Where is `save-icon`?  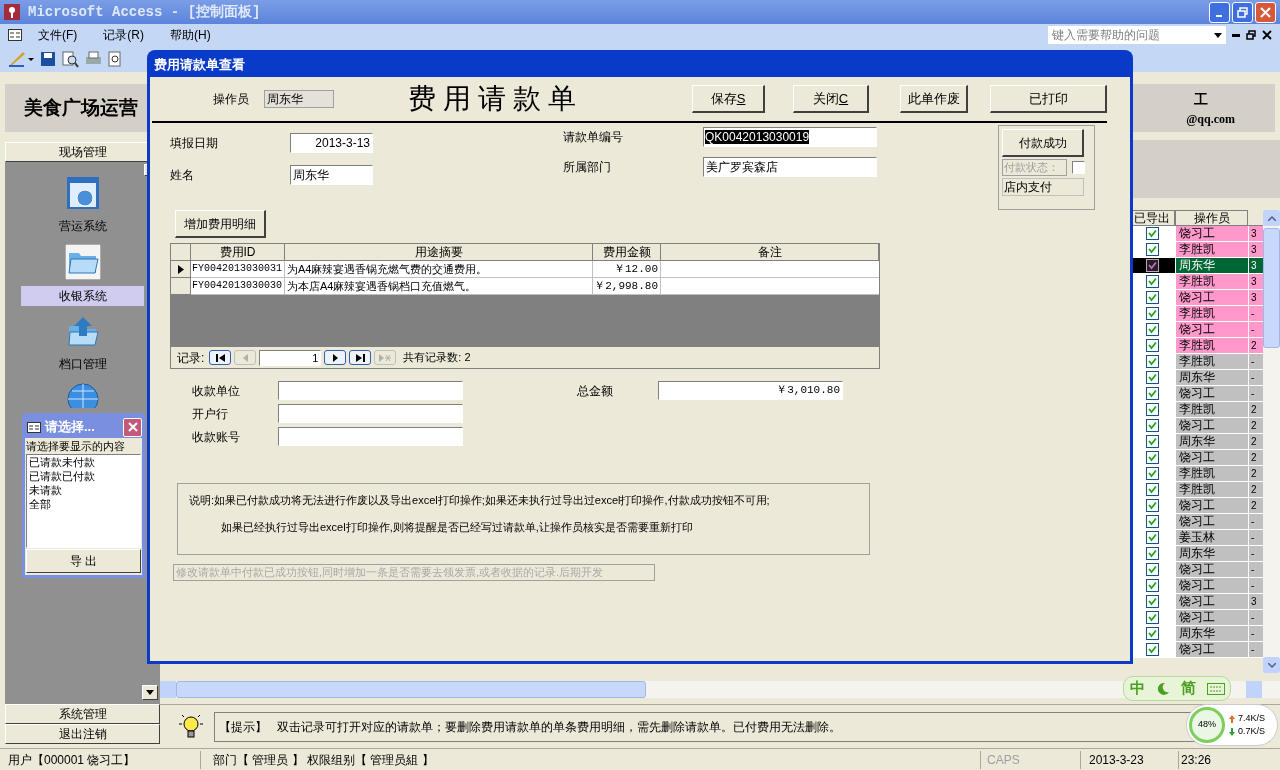
save-icon is located at coordinates (48, 59).